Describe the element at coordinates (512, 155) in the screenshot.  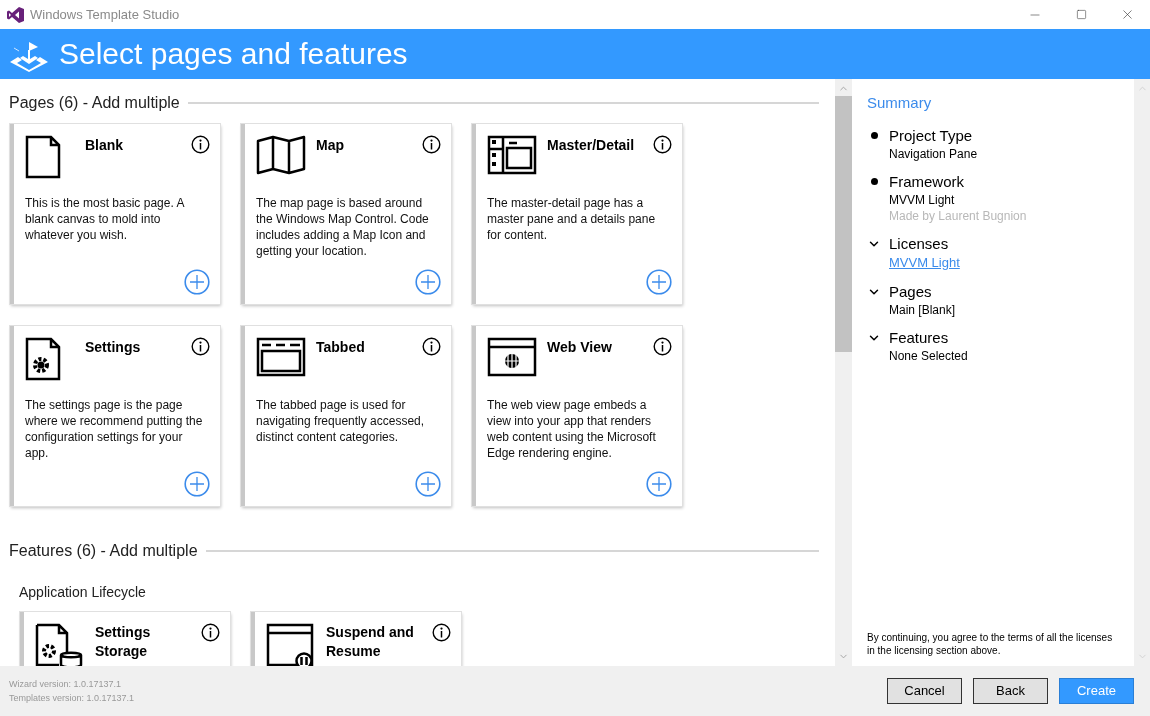
I see `master-detail-icon` at that location.